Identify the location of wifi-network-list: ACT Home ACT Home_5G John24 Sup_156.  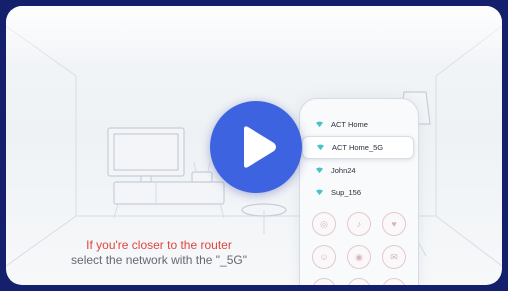
(359, 159).